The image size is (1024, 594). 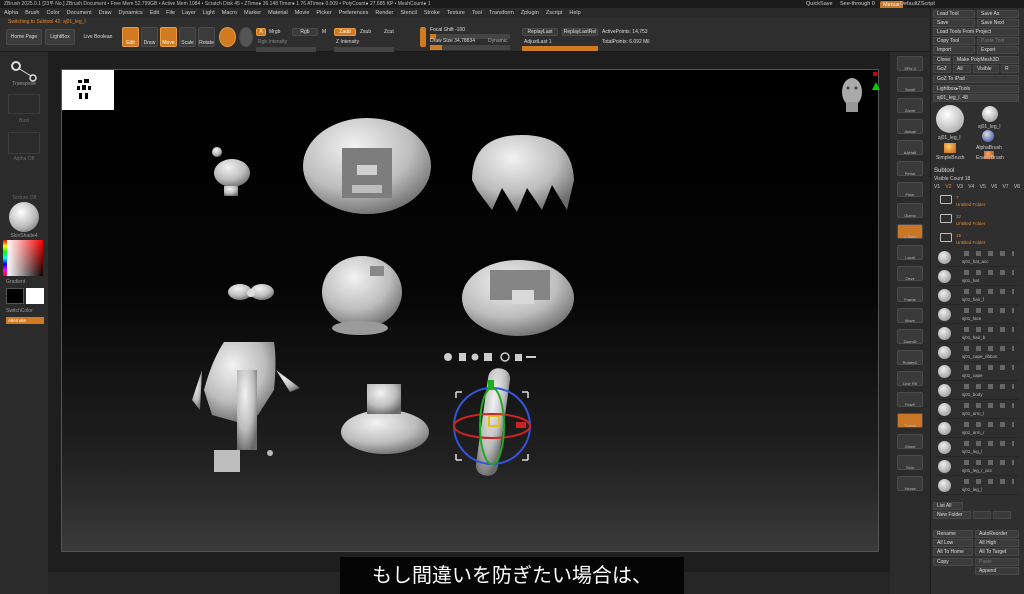 What do you see at coordinates (365, 32) in the screenshot?
I see `zsub-button: Zsub` at bounding box center [365, 32].